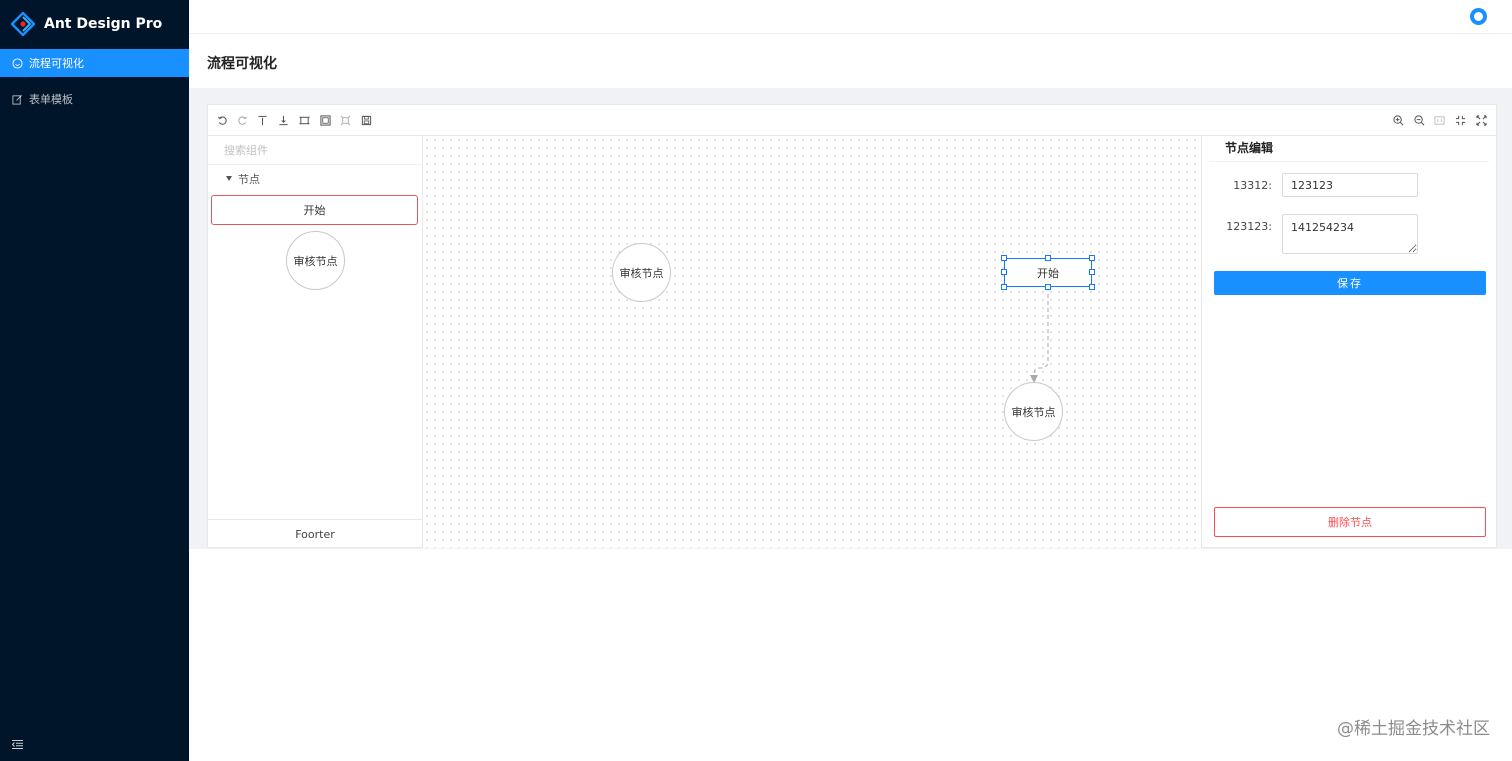 Image resolution: width=1512 pixels, height=761 pixels. What do you see at coordinates (249, 179) in the screenshot?
I see `node-group-label: 节点` at bounding box center [249, 179].